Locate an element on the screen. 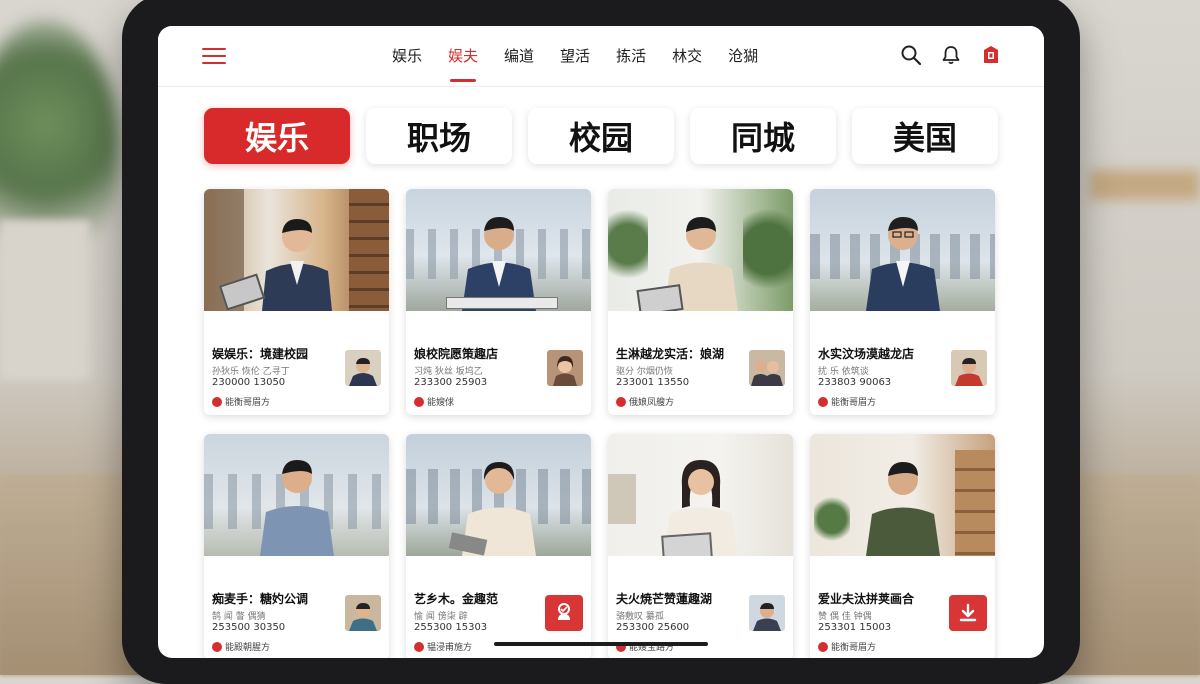  content-card: 爱业夫汰拼荚画合 赞 偶 佳 钟偶 253301 15003 能衡哥眉方 is located at coordinates (902, 546).